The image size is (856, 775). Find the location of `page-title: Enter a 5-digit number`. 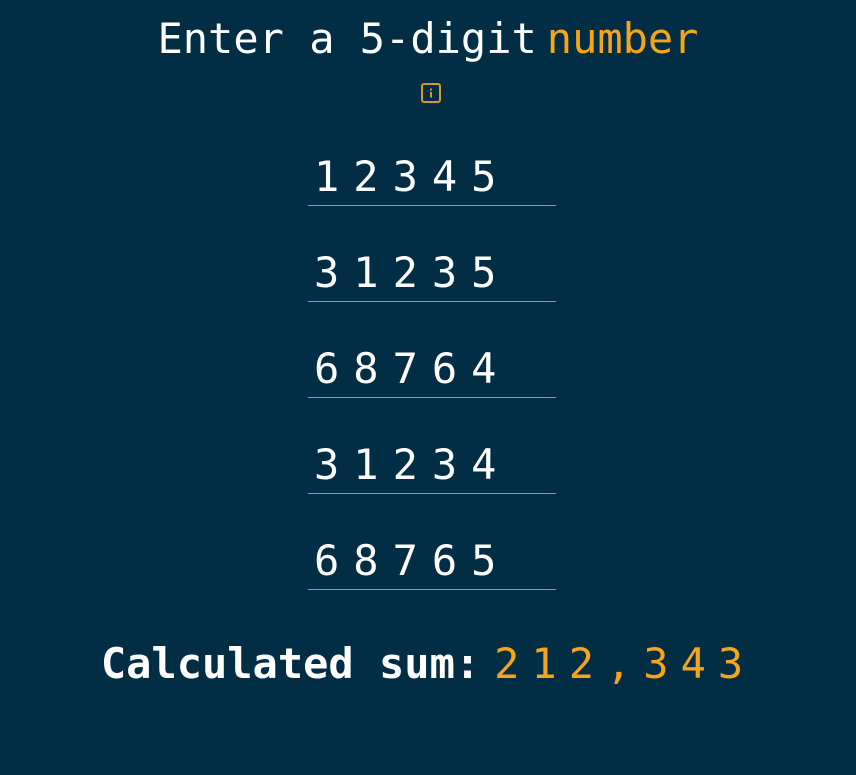

page-title: Enter a 5-digit number is located at coordinates (428, 39).